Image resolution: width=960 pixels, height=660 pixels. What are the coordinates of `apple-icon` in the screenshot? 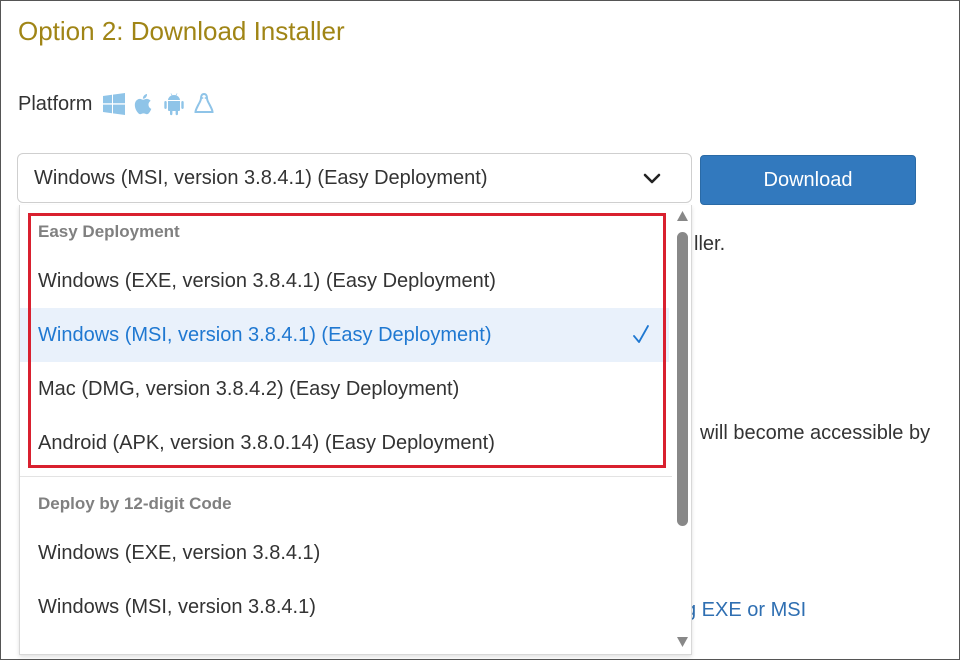 It's located at (143, 104).